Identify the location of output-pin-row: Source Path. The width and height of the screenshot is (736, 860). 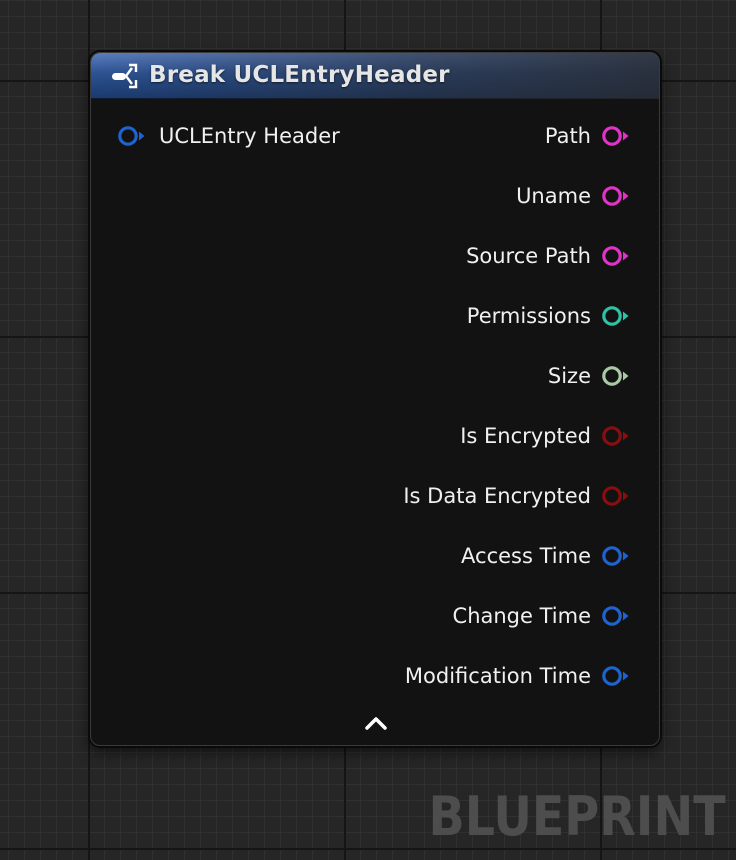
(548, 256).